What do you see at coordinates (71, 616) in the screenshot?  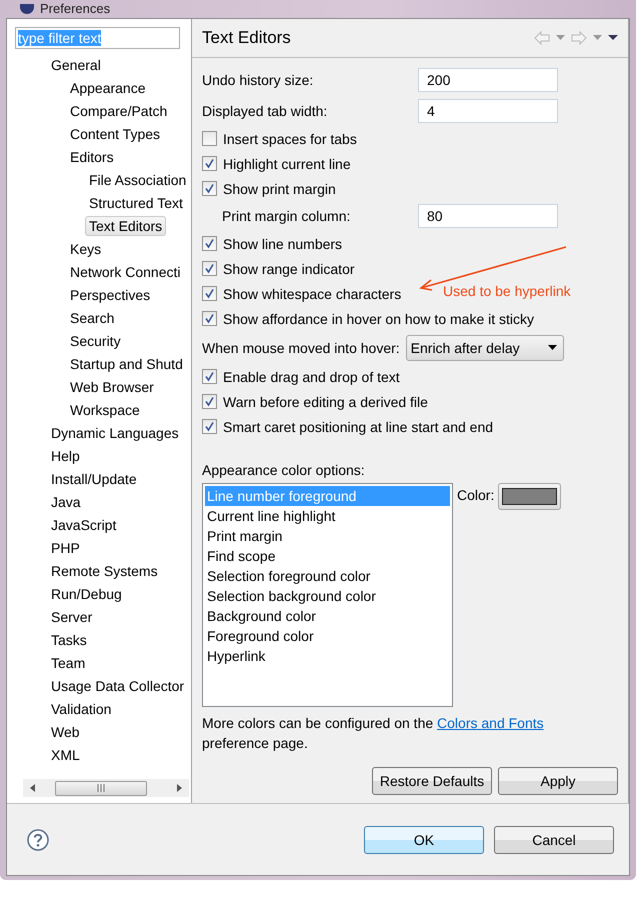 I see `tree-item: Server` at bounding box center [71, 616].